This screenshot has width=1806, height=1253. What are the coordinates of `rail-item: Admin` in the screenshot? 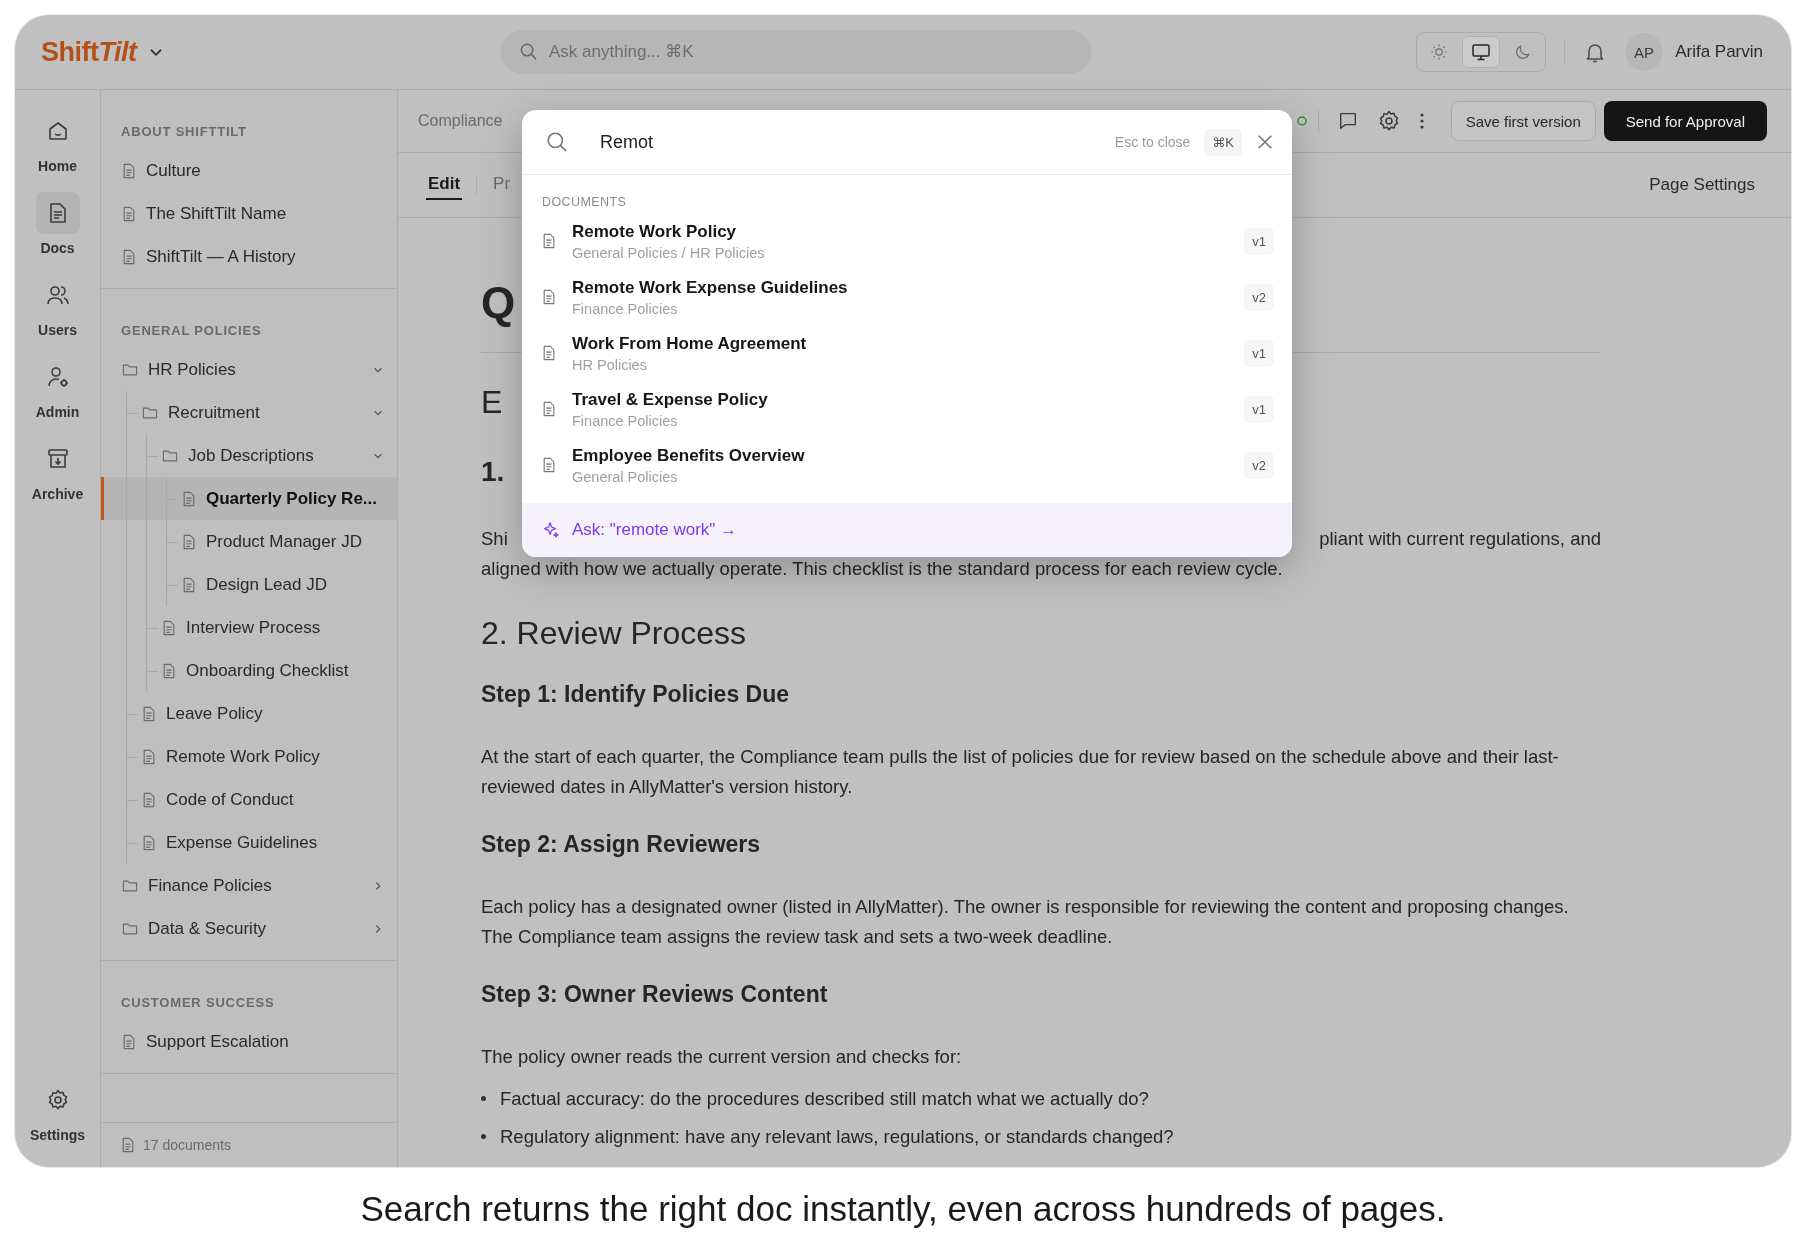 It's located at (57, 388).